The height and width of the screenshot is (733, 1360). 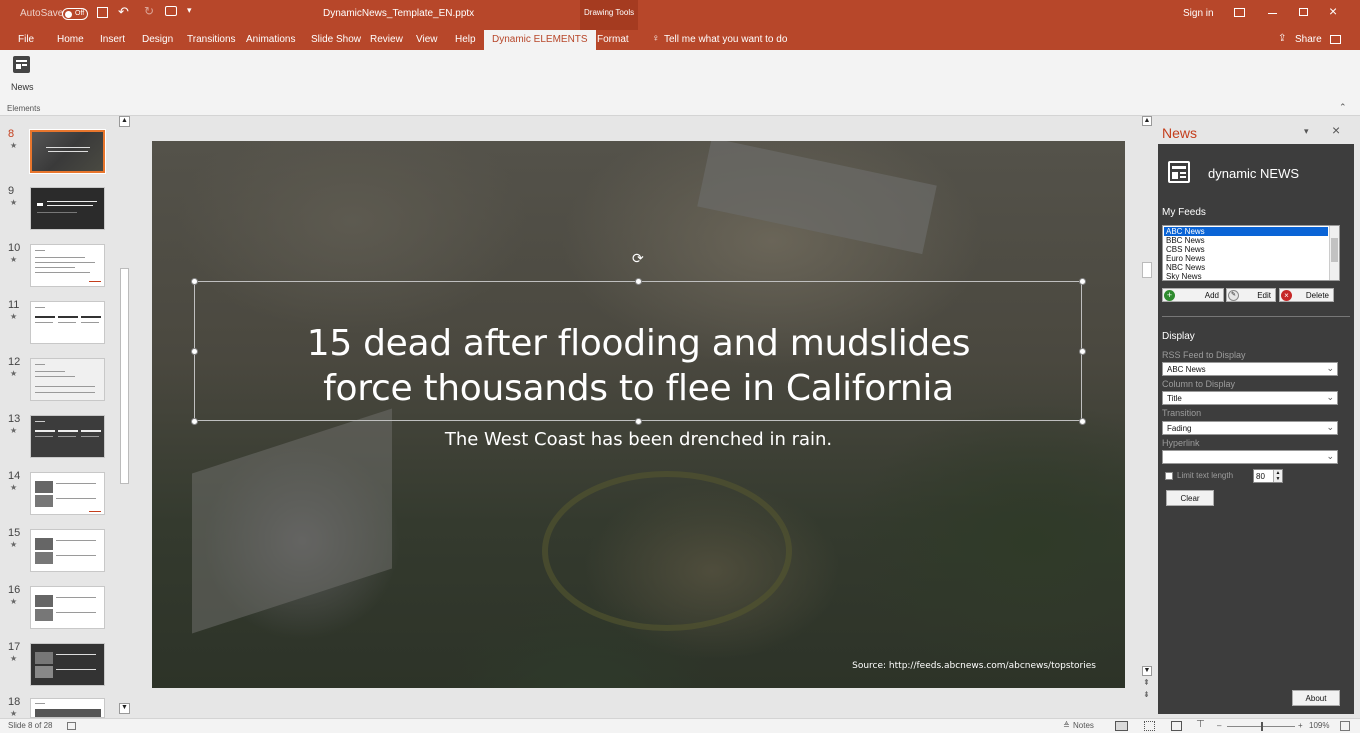 What do you see at coordinates (14, 647) in the screenshot?
I see `thumb-number: 17` at bounding box center [14, 647].